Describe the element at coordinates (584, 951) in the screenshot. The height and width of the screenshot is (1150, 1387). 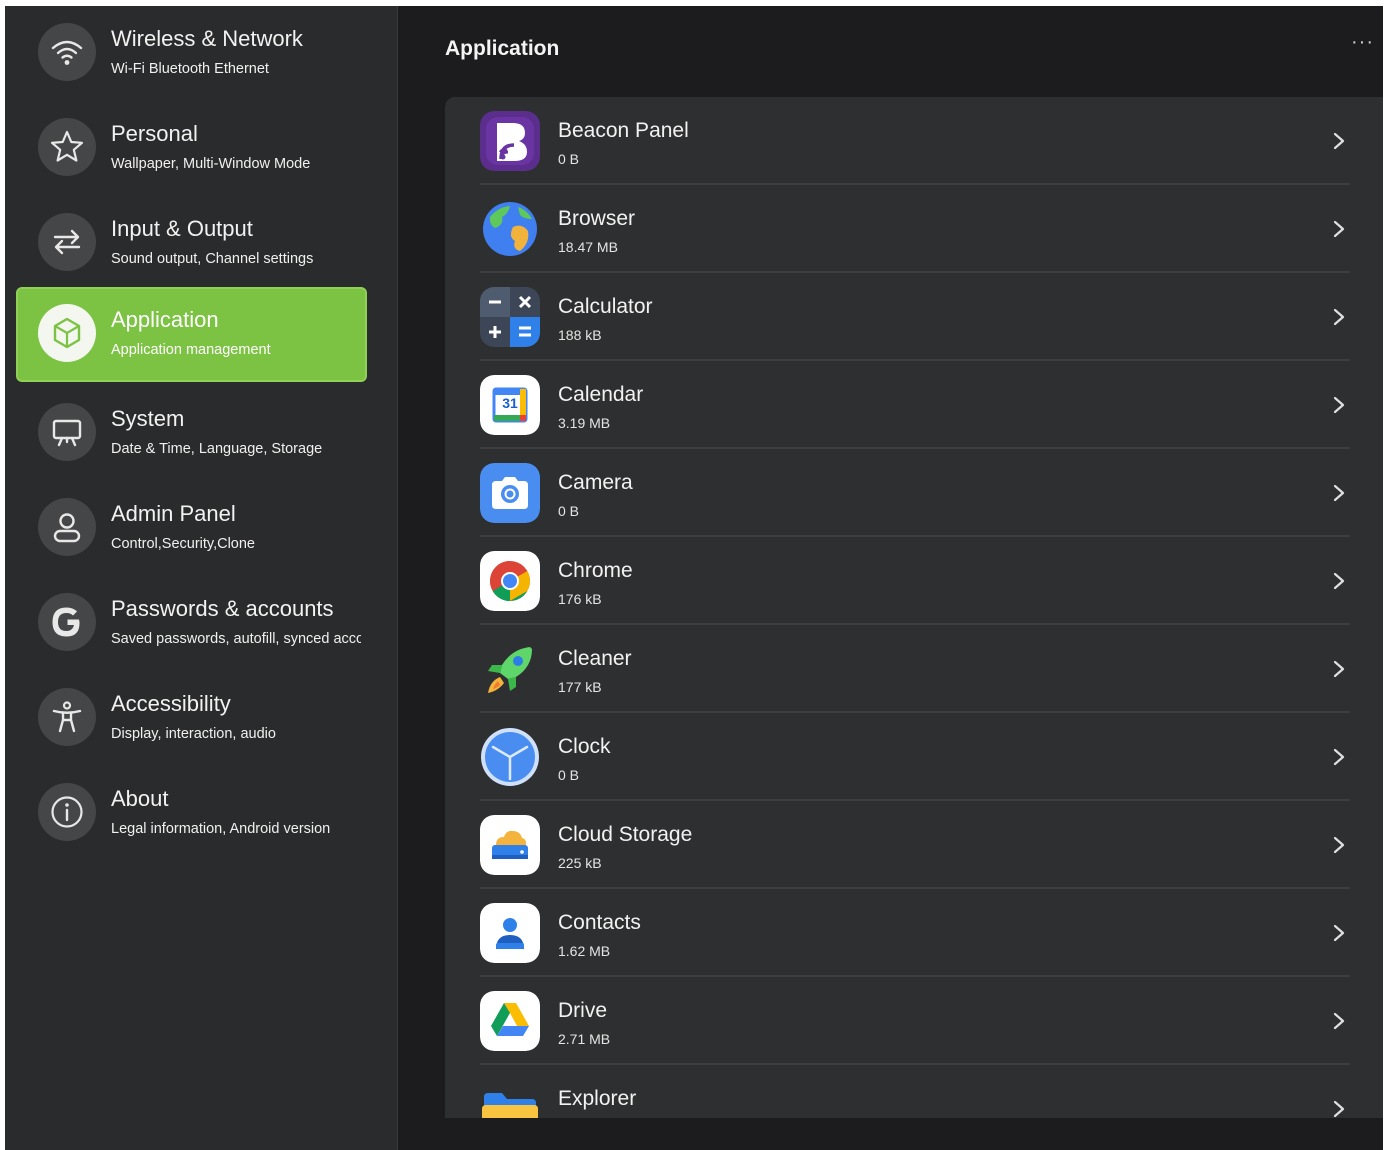
I see `app-size: 1.62 MB` at that location.